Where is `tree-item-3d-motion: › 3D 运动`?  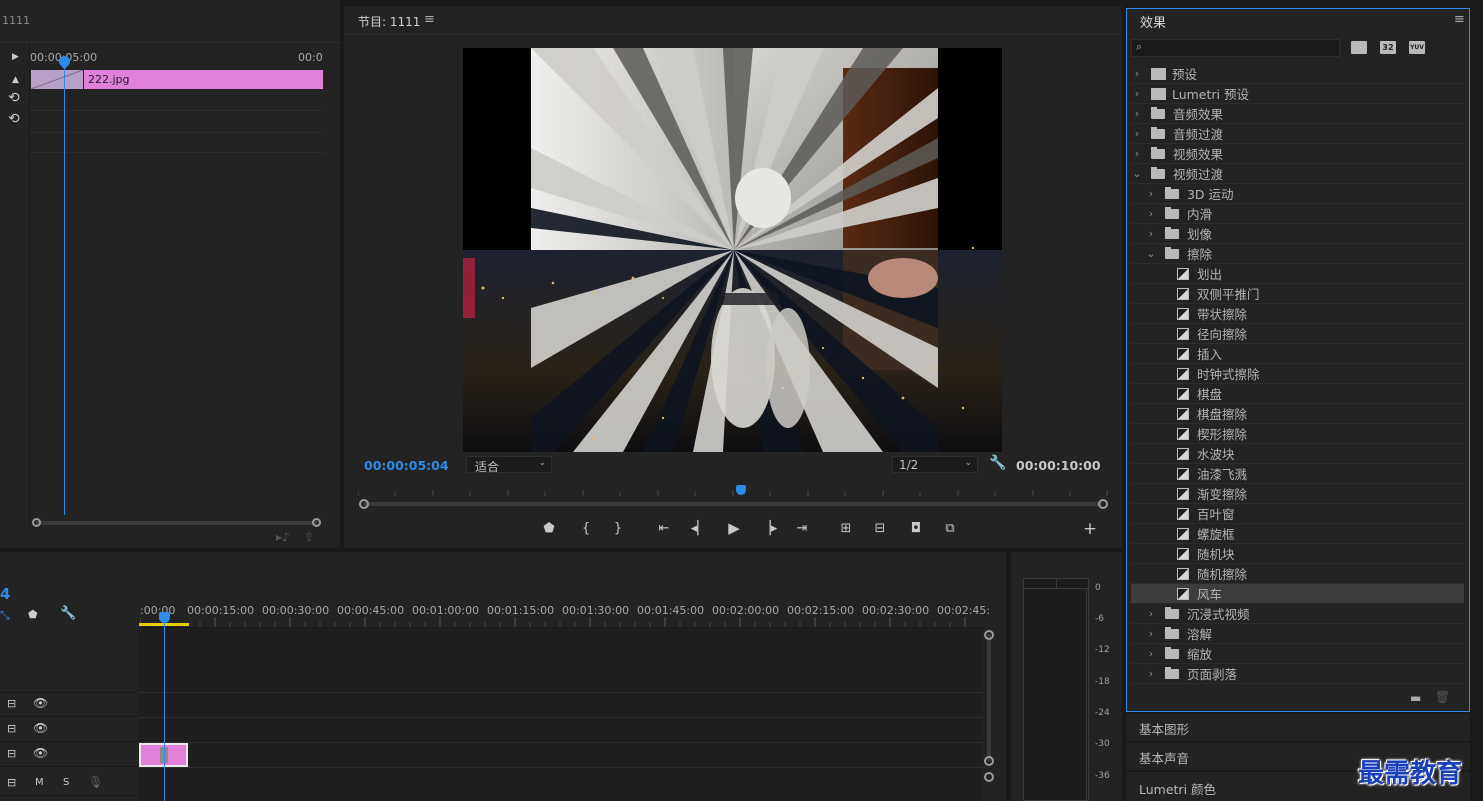 tree-item-3d-motion: › 3D 运动 is located at coordinates (1297, 194).